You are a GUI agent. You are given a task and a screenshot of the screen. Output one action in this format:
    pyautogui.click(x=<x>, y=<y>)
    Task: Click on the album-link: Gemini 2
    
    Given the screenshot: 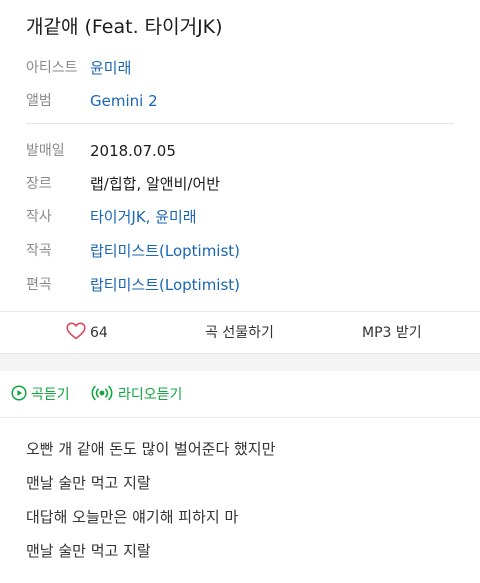 What is the action you would take?
    pyautogui.click(x=124, y=101)
    